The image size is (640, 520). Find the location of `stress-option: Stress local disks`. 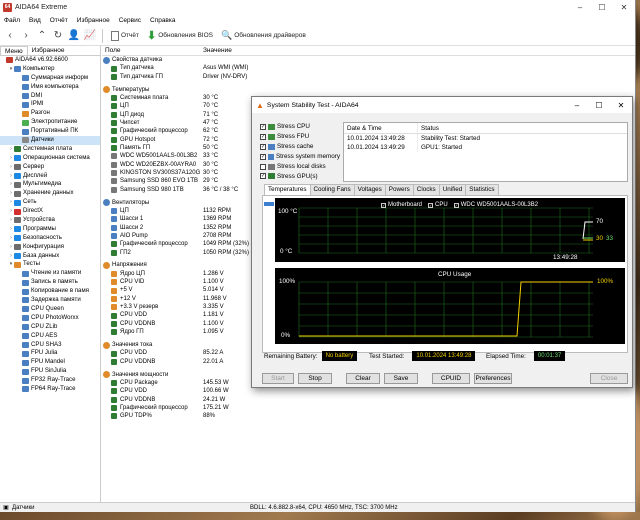

stress-option: Stress local disks is located at coordinates (300, 167).